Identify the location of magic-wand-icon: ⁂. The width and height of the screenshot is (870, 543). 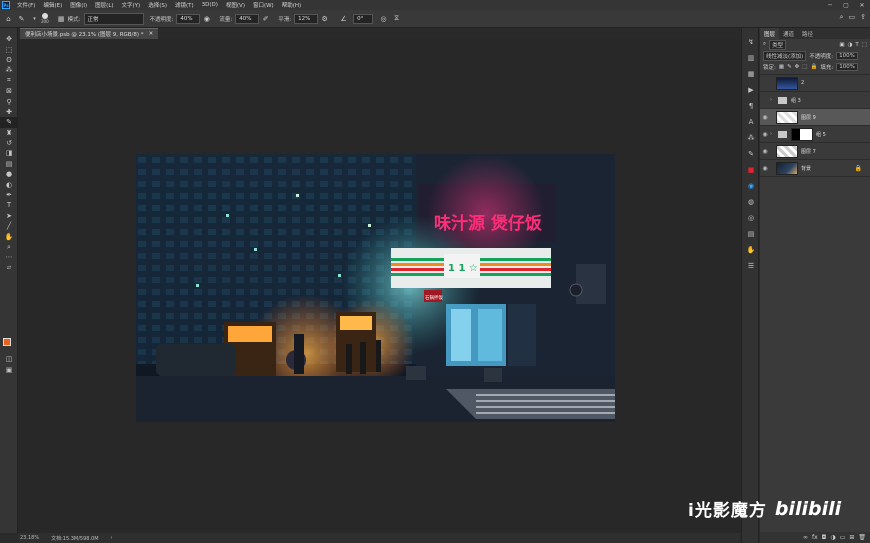
(9, 70).